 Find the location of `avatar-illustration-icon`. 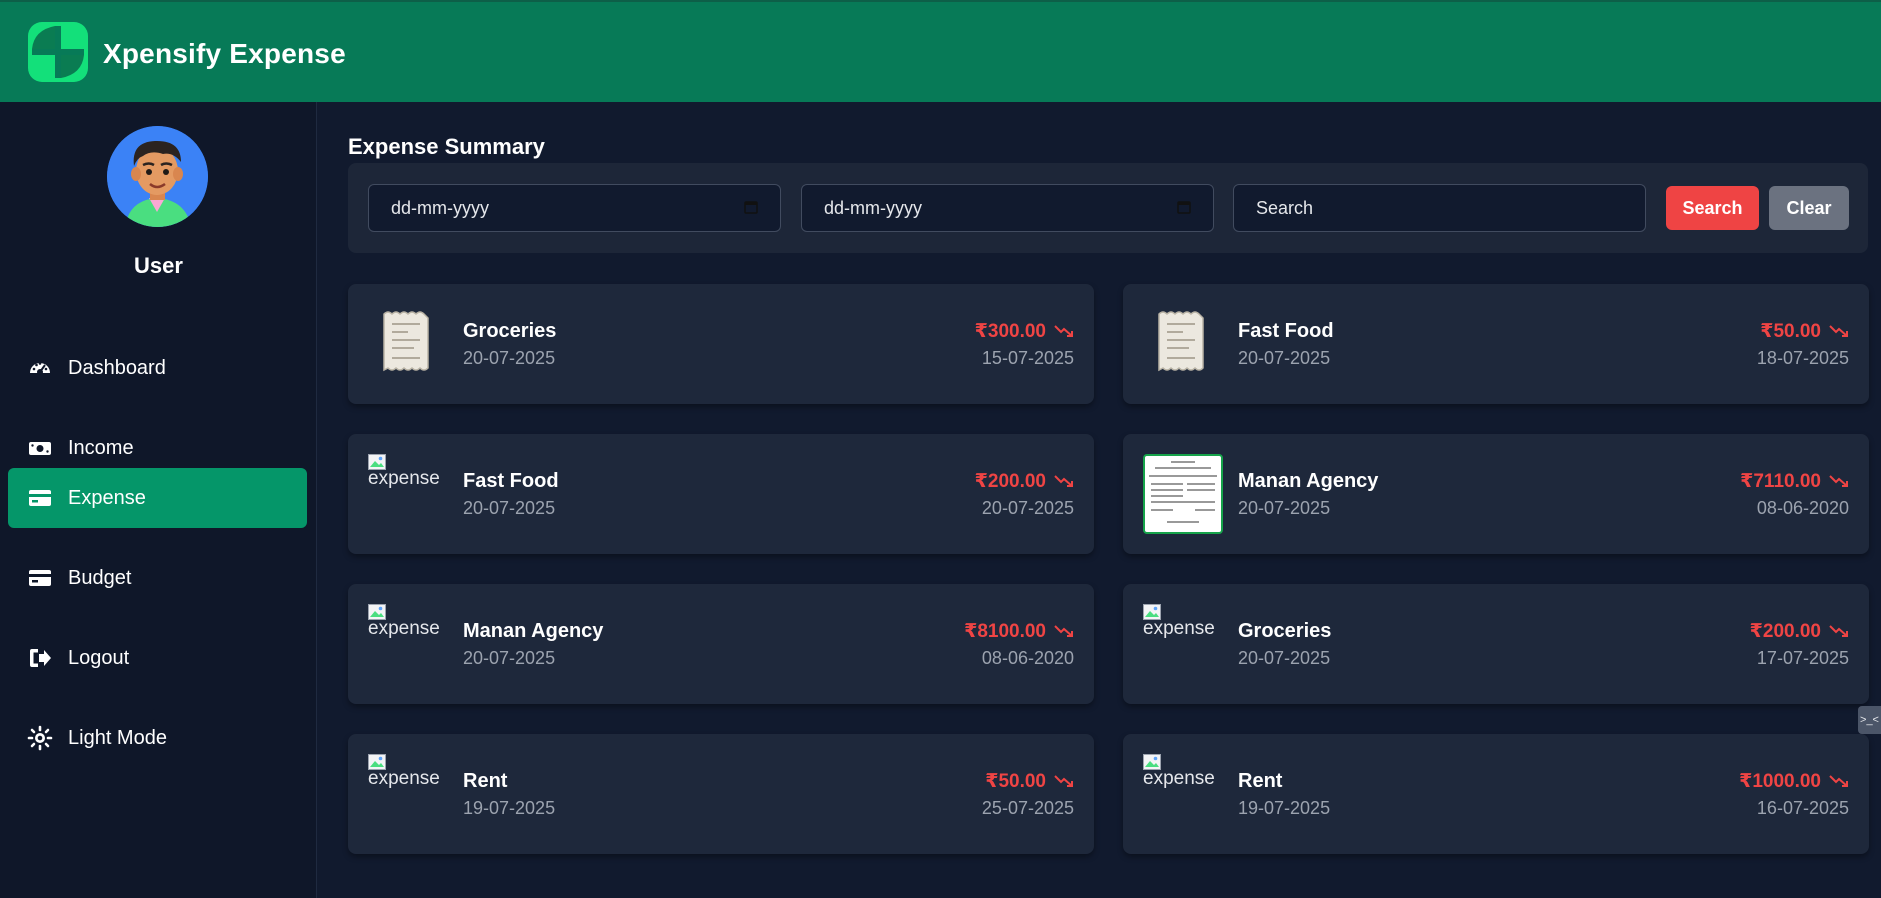

avatar-illustration-icon is located at coordinates (157, 176).